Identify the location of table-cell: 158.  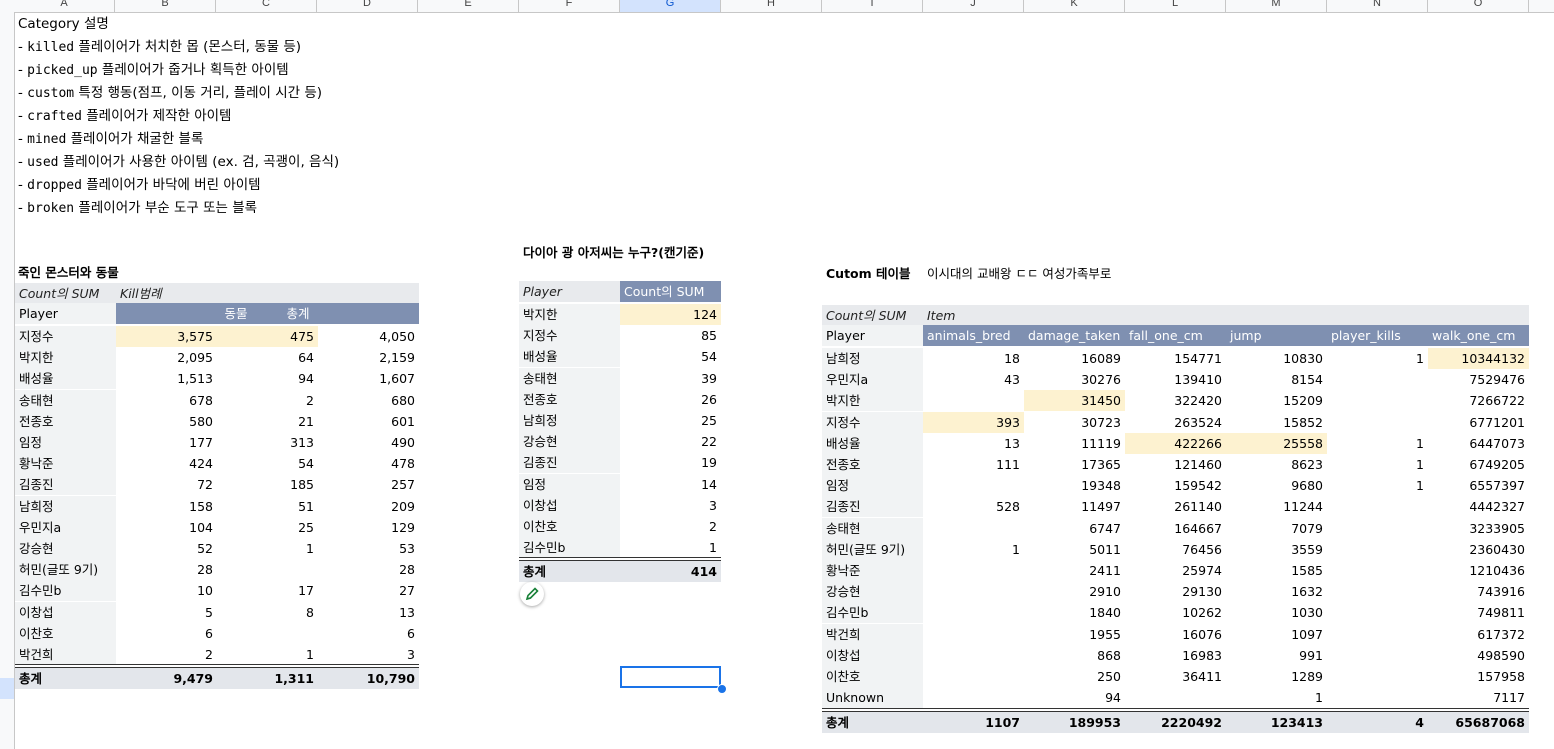
(201, 506).